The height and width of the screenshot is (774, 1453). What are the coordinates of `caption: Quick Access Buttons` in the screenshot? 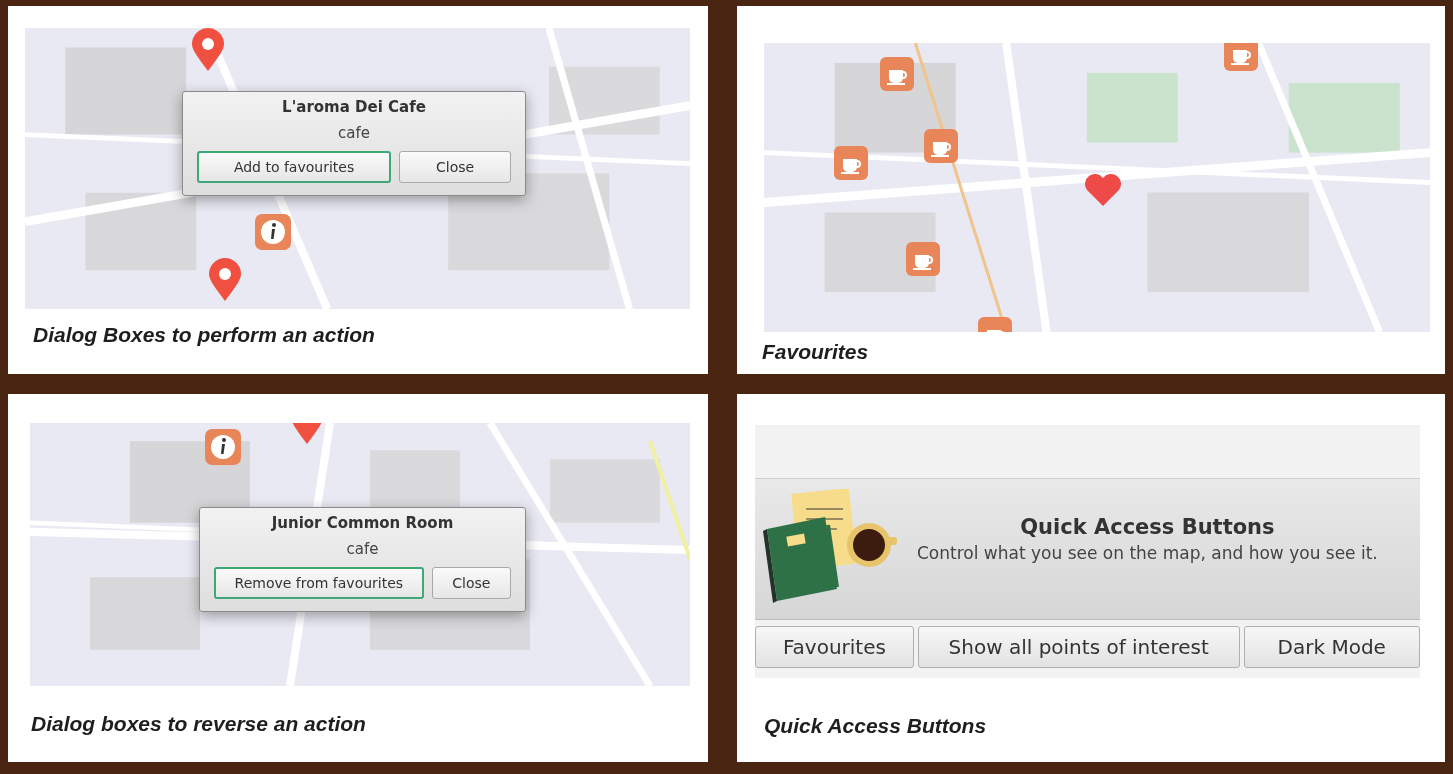 It's located at (875, 726).